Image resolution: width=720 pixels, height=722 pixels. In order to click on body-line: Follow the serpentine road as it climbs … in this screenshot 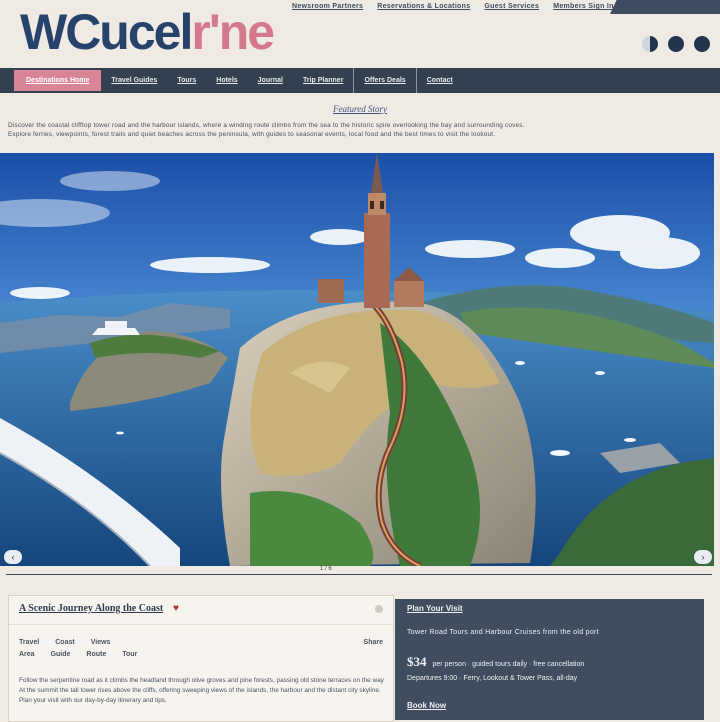, I will do `click(202, 680)`.